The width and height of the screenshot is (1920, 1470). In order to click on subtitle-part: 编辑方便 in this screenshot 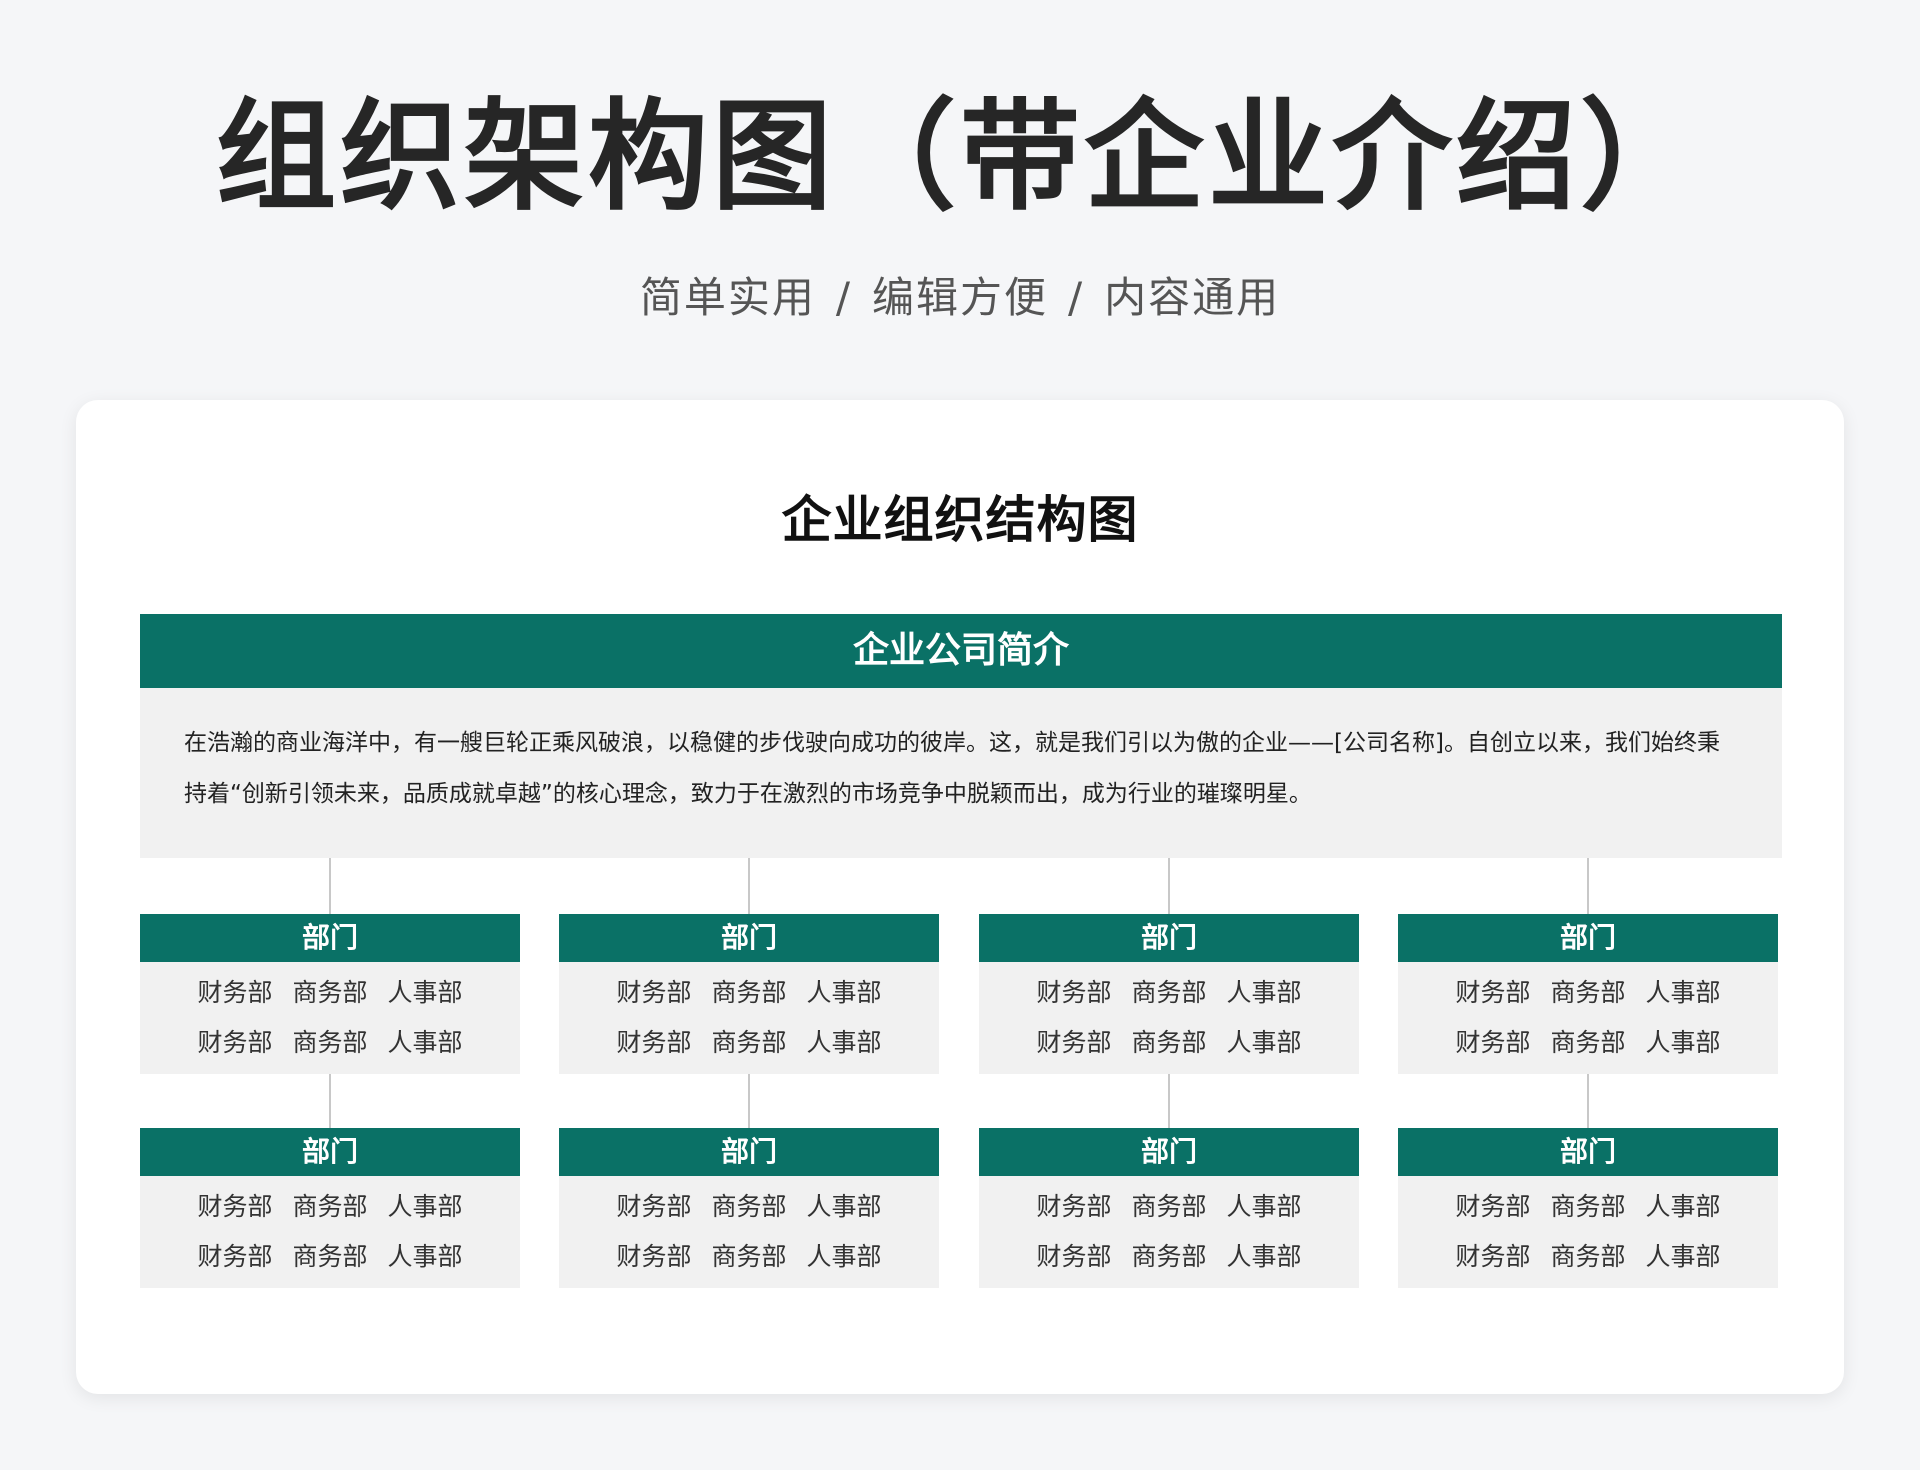, I will do `click(959, 297)`.